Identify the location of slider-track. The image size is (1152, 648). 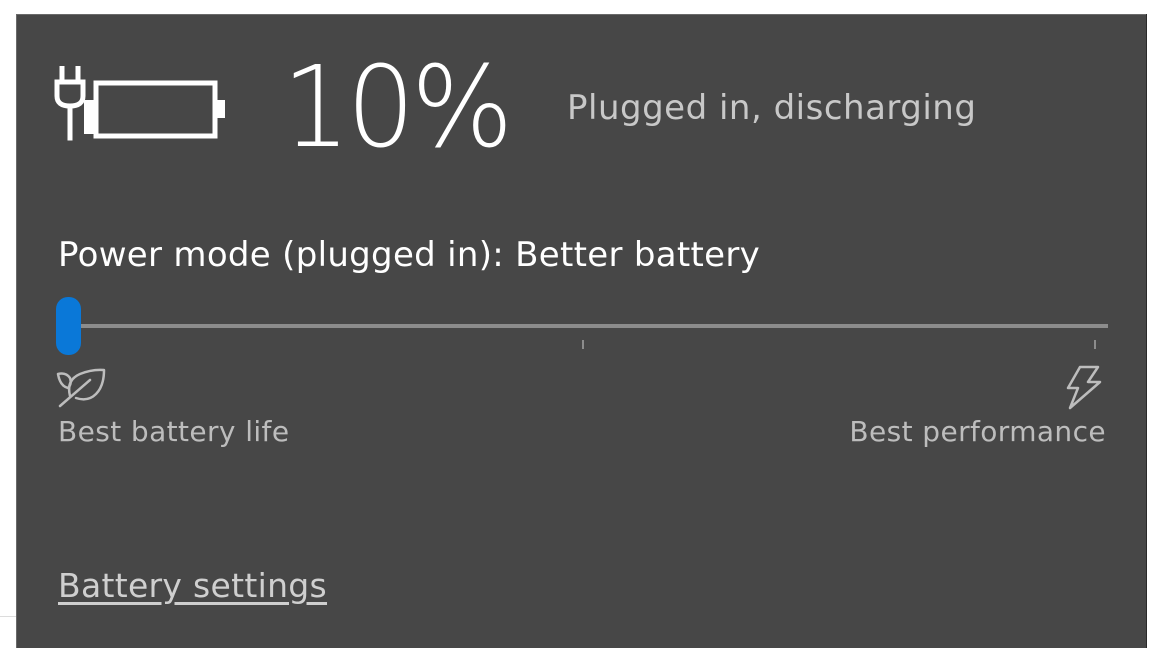
(588, 326).